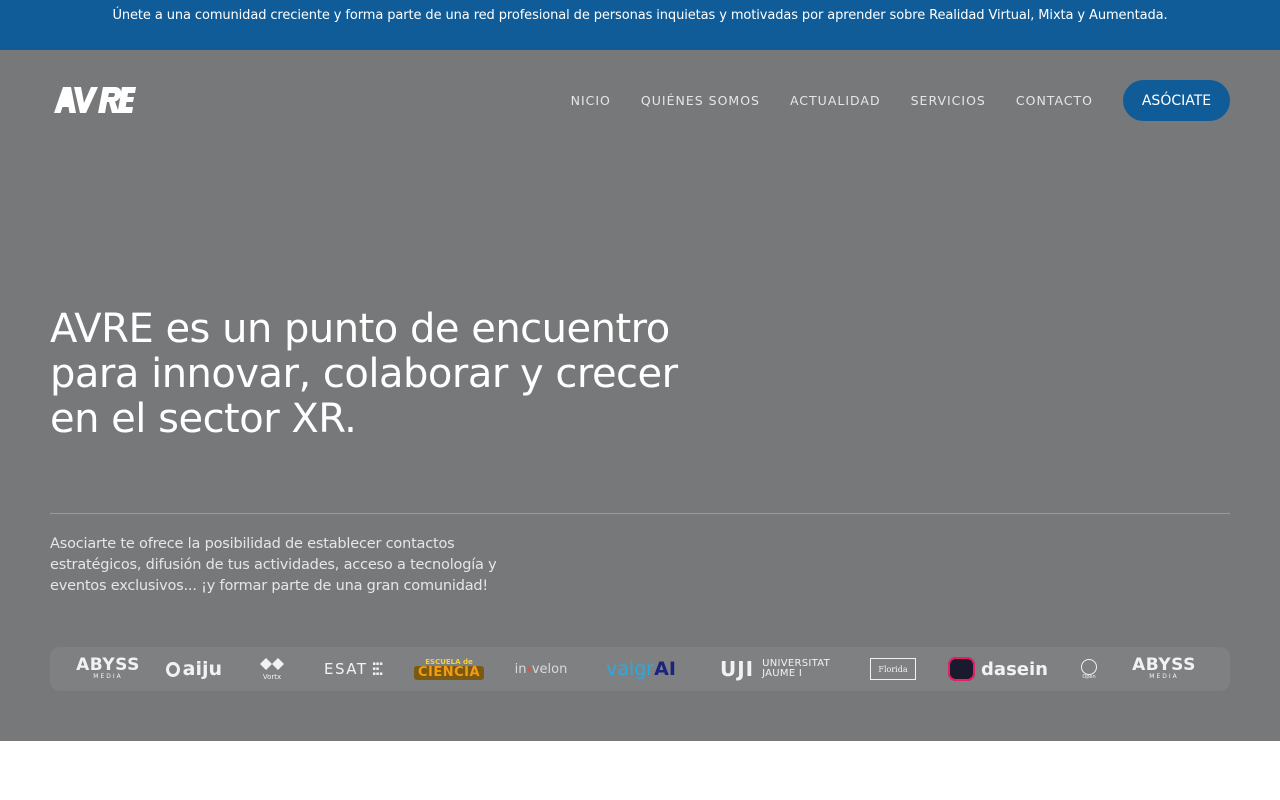 Image resolution: width=1280 pixels, height=800 pixels. What do you see at coordinates (1089, 676) in the screenshot?
I see `partner-name: Open` at bounding box center [1089, 676].